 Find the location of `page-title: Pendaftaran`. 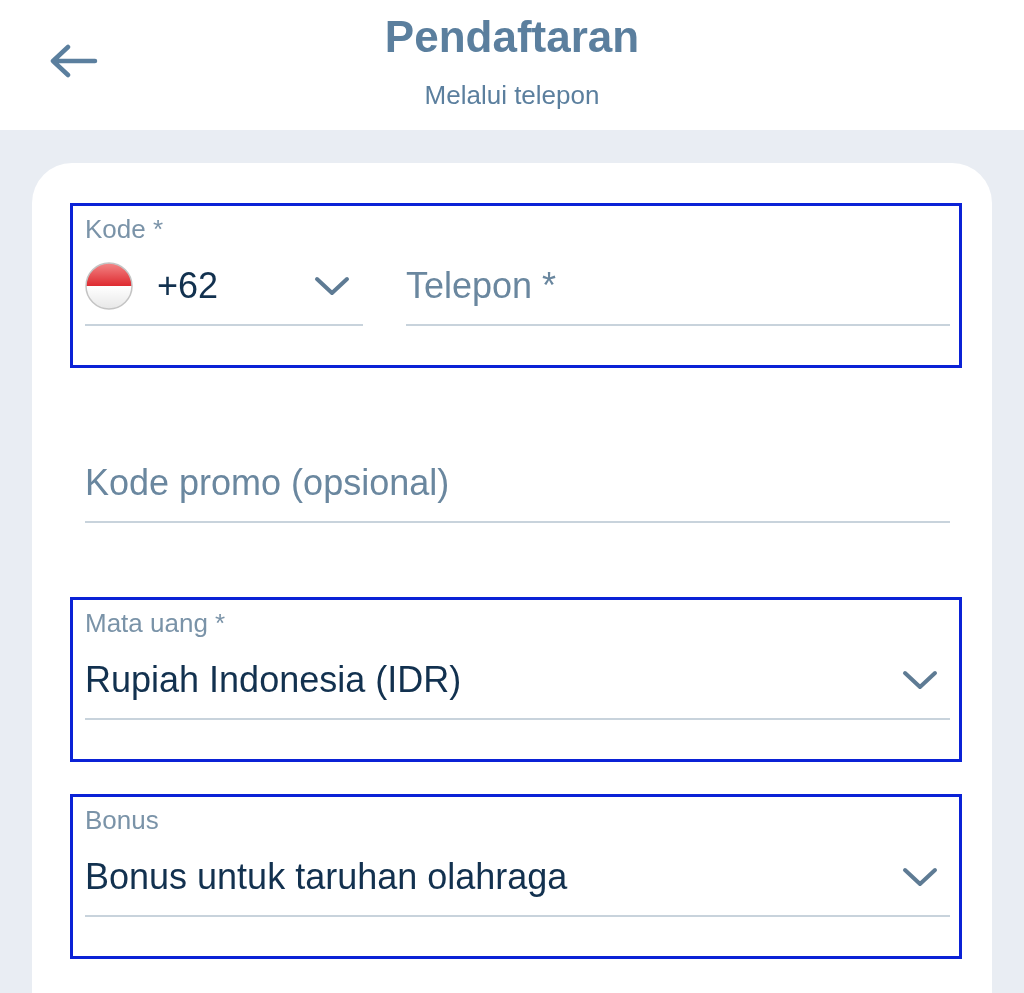

page-title: Pendaftaran is located at coordinates (512, 37).